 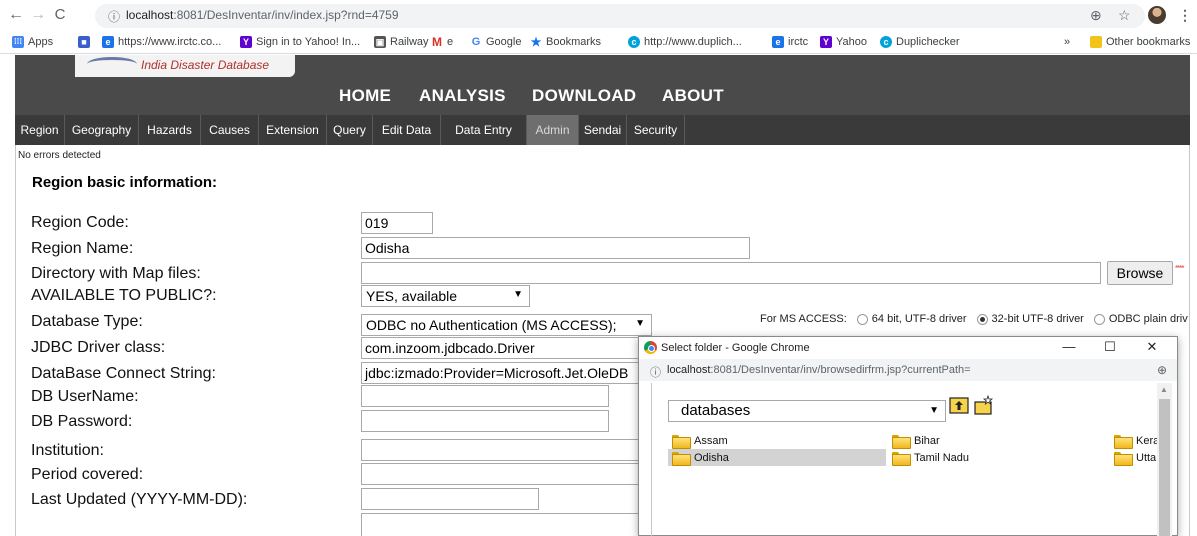 What do you see at coordinates (565, 42) in the screenshot?
I see `bookmark-bookmarks: ★ Bookmarks` at bounding box center [565, 42].